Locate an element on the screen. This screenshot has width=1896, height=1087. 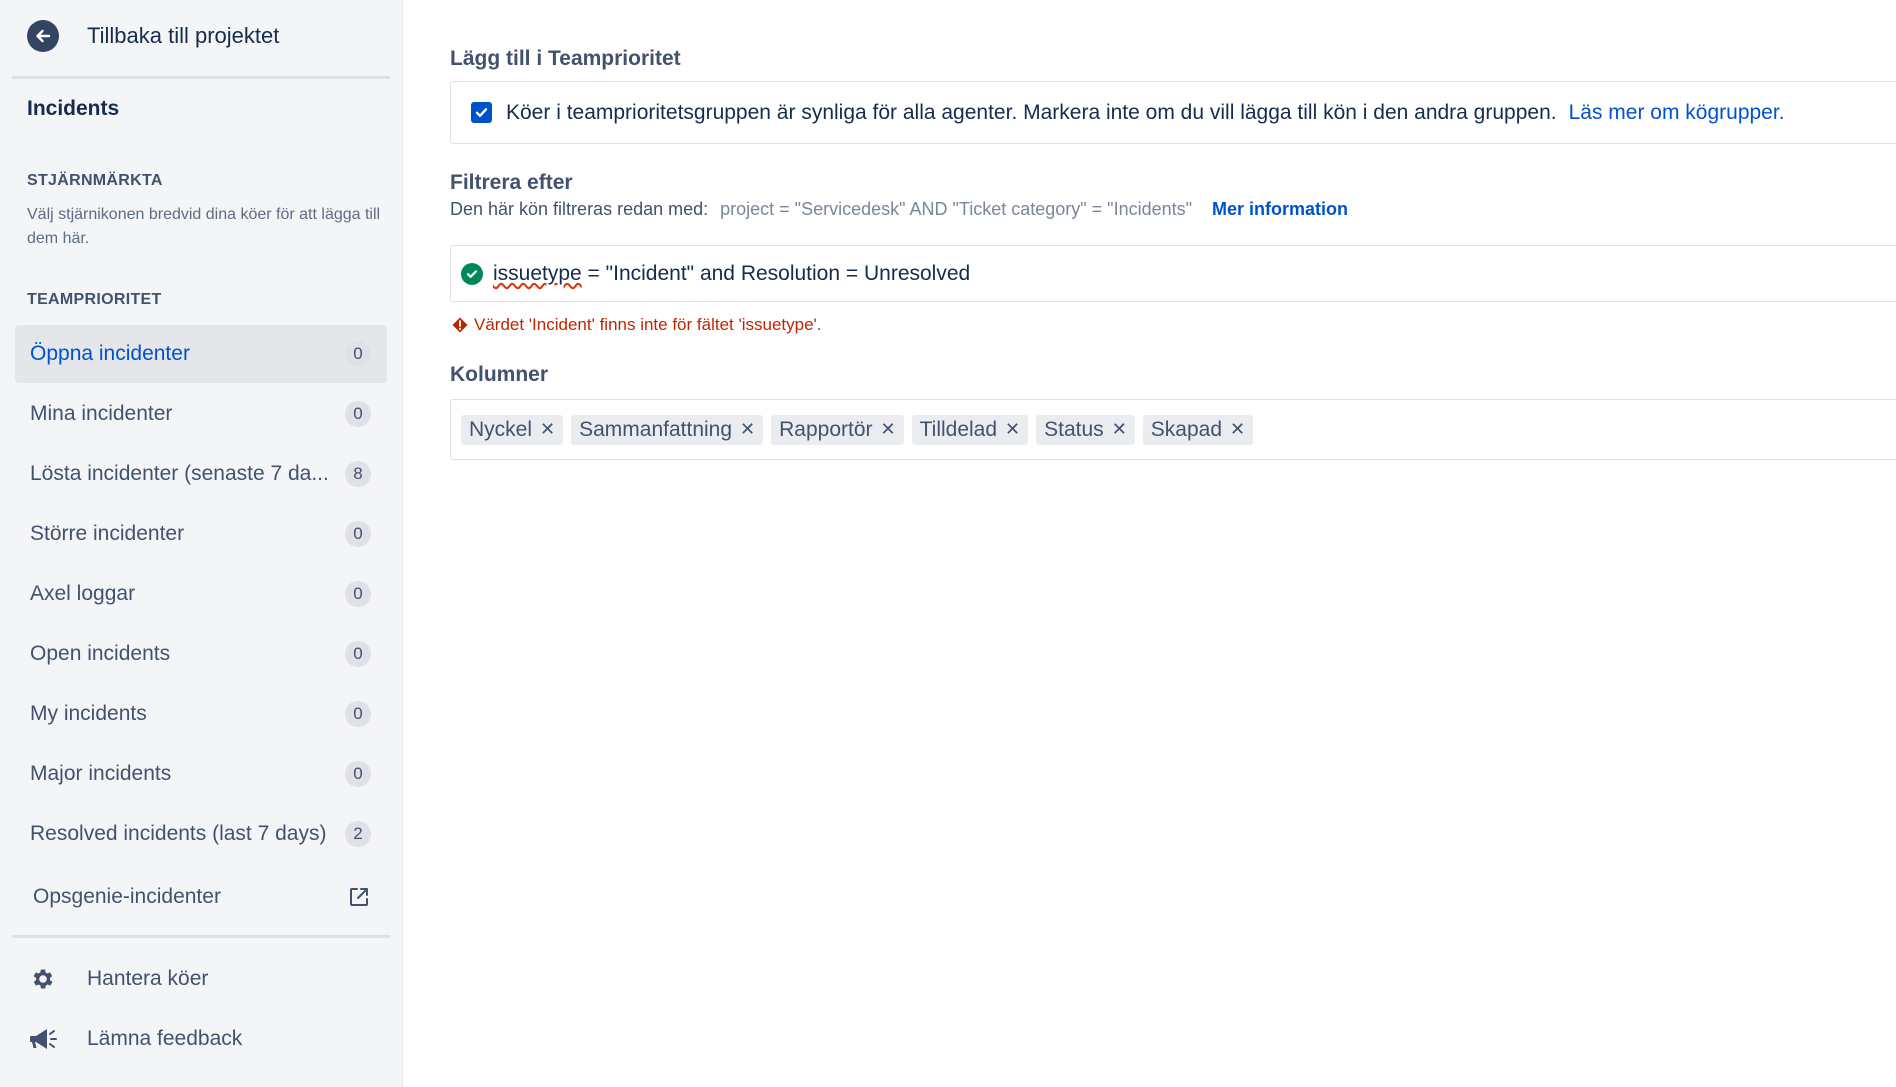
queue-label: Open incidents is located at coordinates (100, 653).